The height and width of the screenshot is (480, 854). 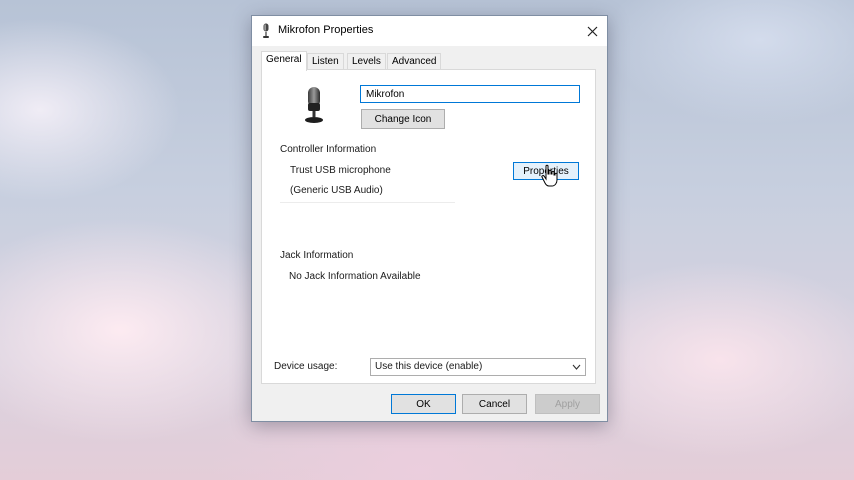 I want to click on close-button, so click(x=592, y=31).